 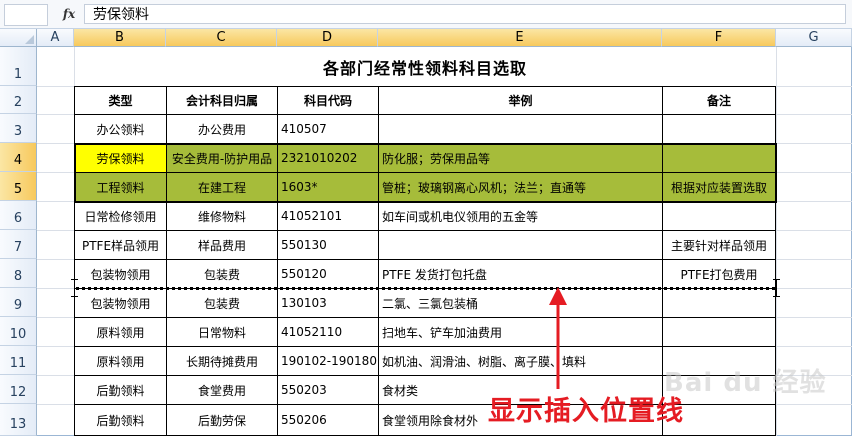 I want to click on cell-c3: 办公费用, so click(x=222, y=129).